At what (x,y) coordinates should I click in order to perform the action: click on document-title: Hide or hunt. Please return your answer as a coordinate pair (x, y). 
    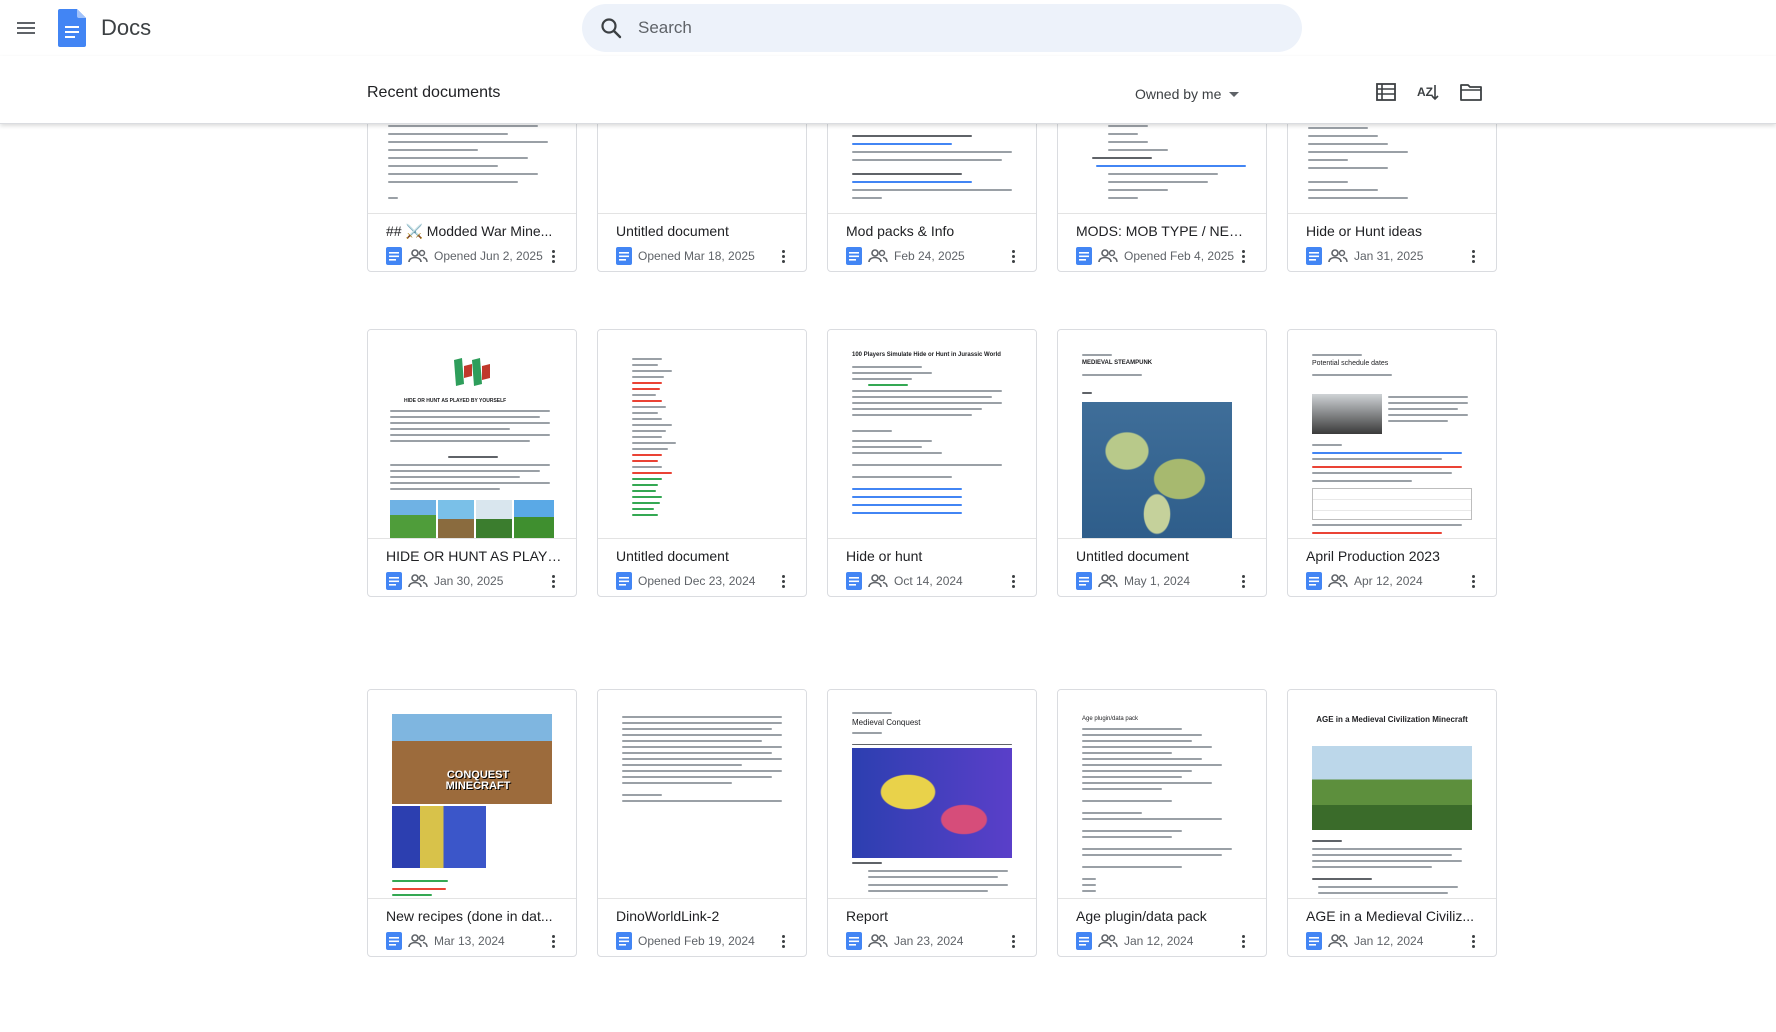
    Looking at the image, I should click on (884, 556).